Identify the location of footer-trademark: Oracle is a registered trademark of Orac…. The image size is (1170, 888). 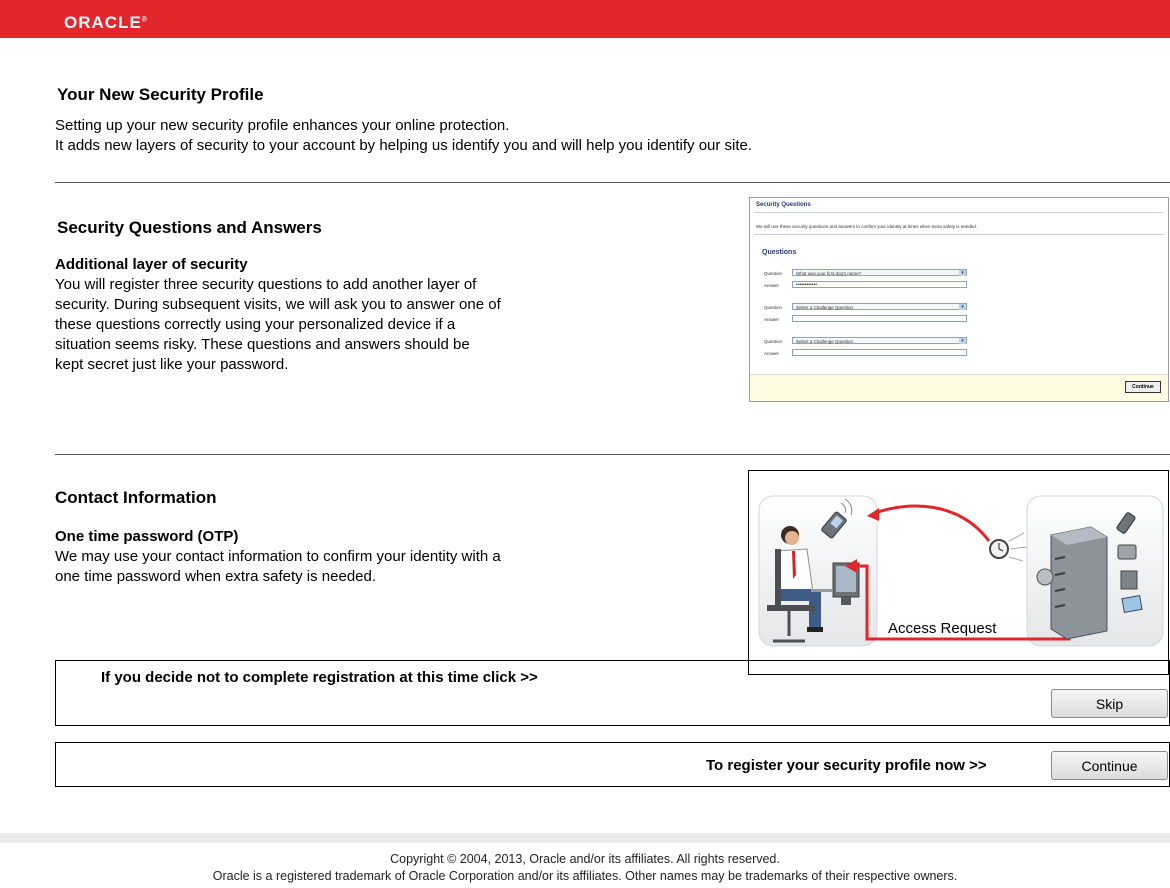
(585, 876).